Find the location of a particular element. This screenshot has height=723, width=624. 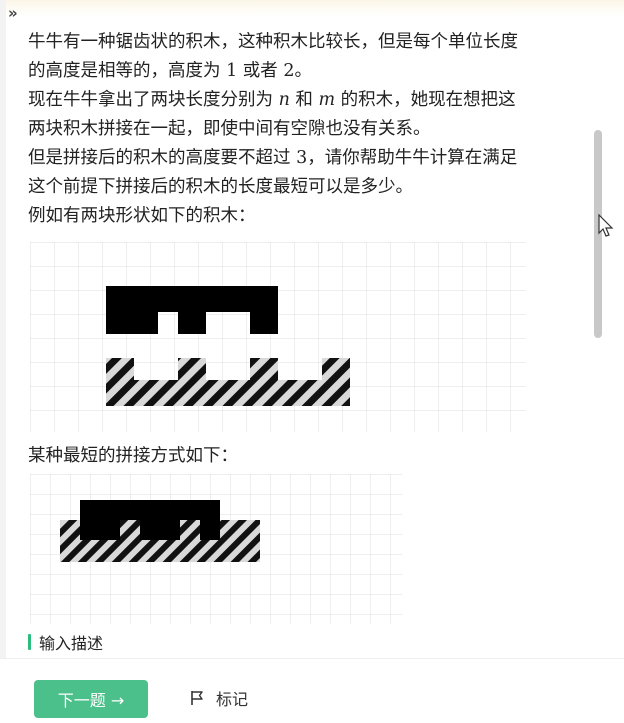

problem-line: 这个前提下拼接后的积木的长度最短可以是多少。 is located at coordinates (308, 187).